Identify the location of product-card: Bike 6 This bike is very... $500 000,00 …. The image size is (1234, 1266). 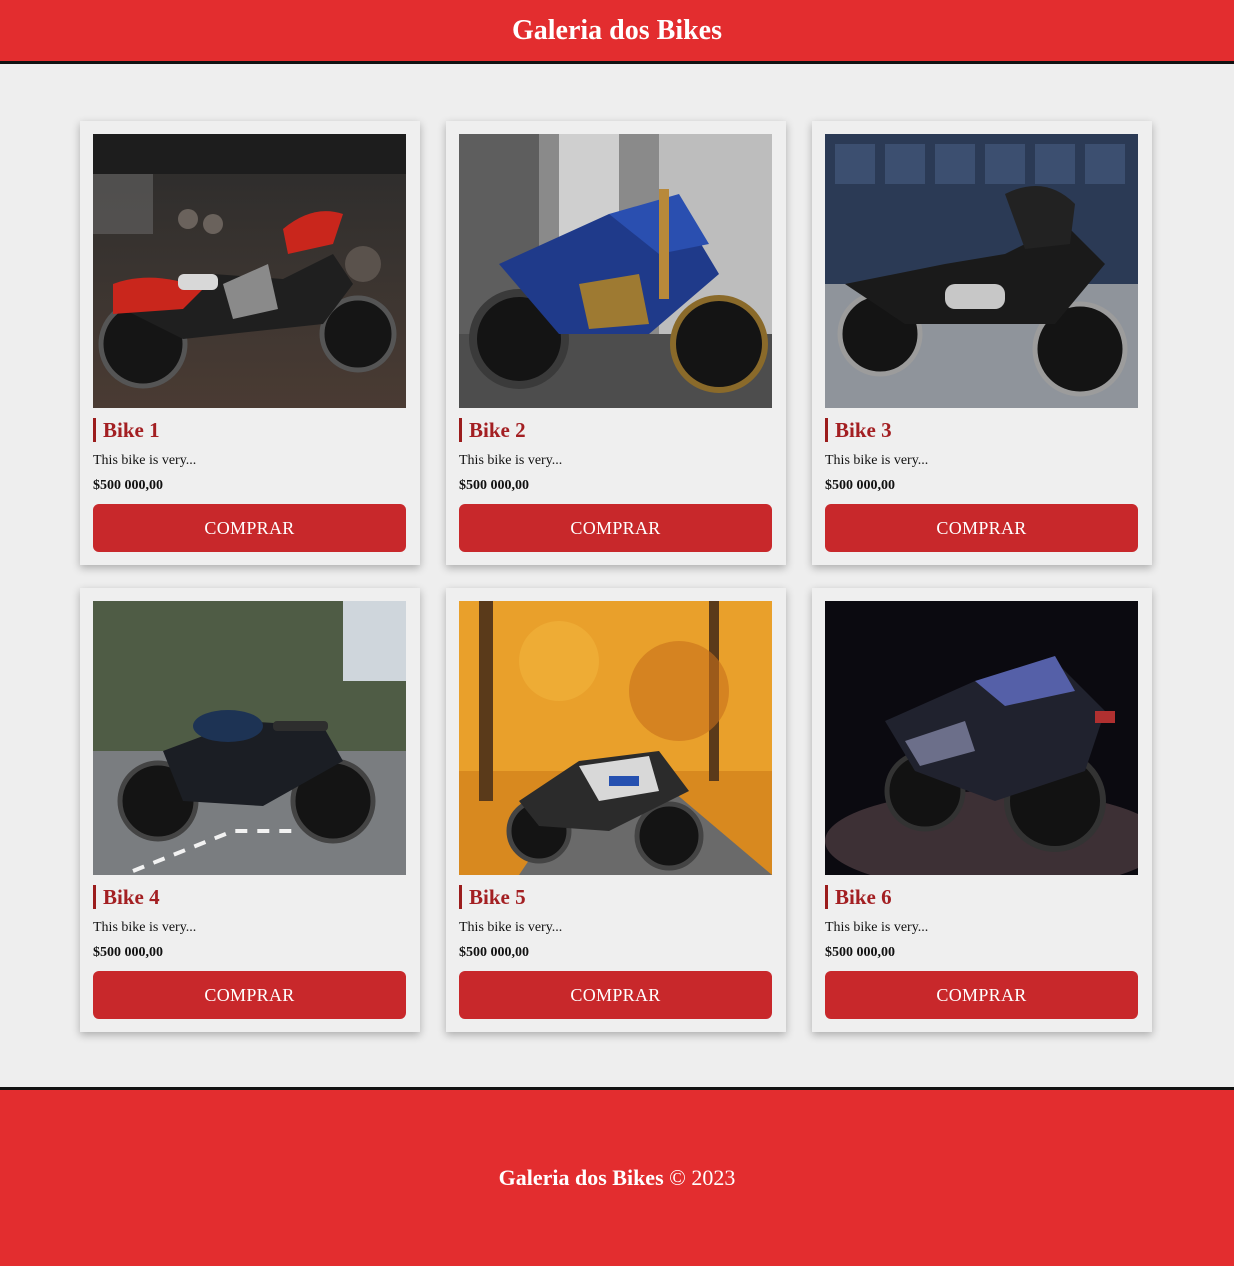
(982, 810).